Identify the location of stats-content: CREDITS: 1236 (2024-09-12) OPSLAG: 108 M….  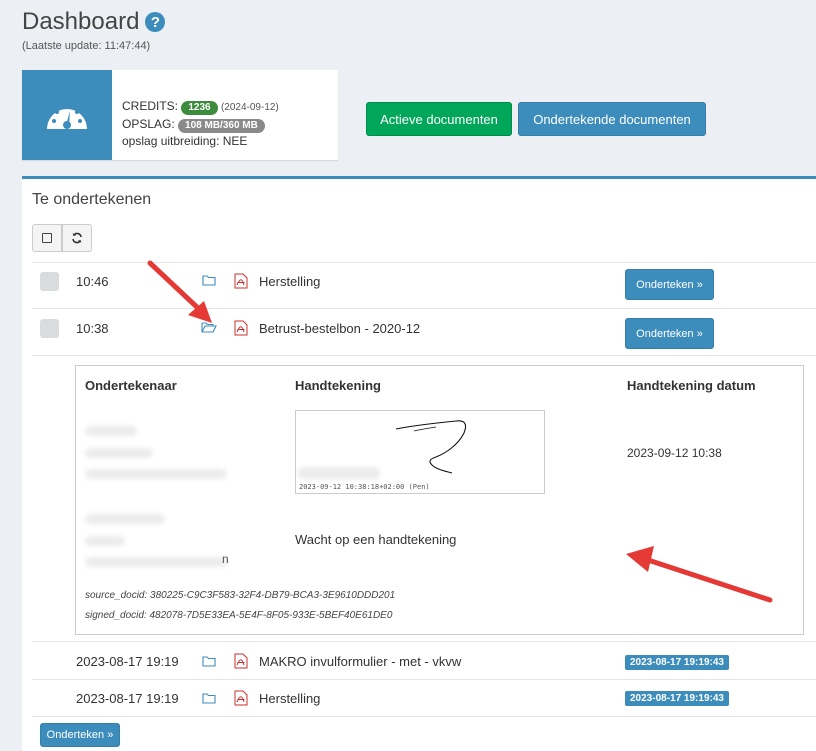
(200, 124).